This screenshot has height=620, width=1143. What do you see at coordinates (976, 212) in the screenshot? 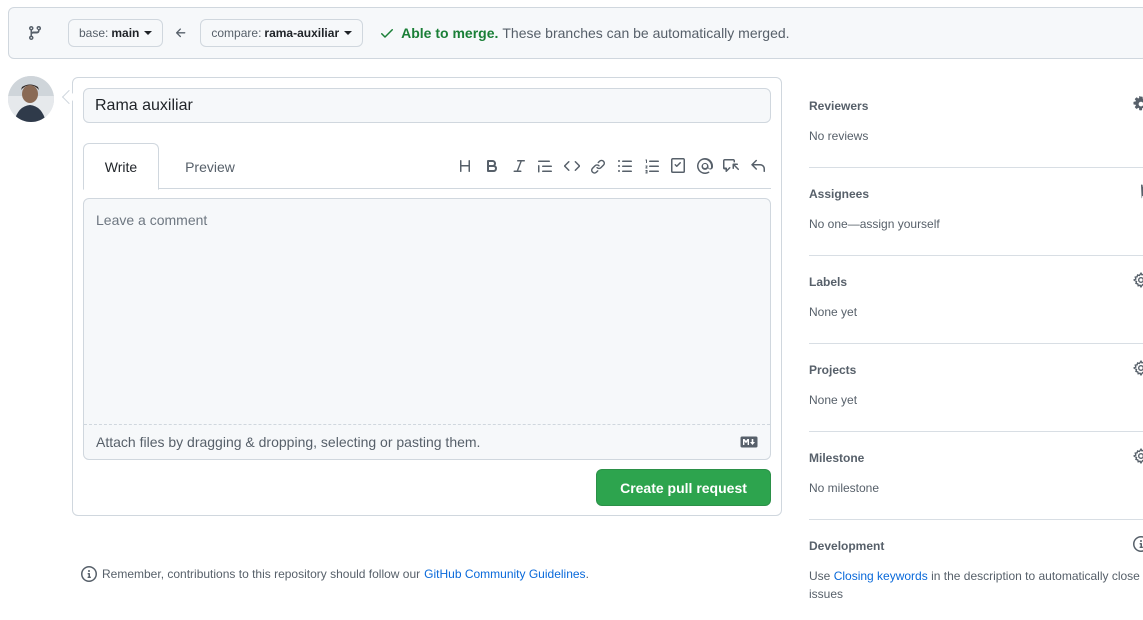
I see `sidebar-assignees: Assignees No one—assign yourself` at bounding box center [976, 212].